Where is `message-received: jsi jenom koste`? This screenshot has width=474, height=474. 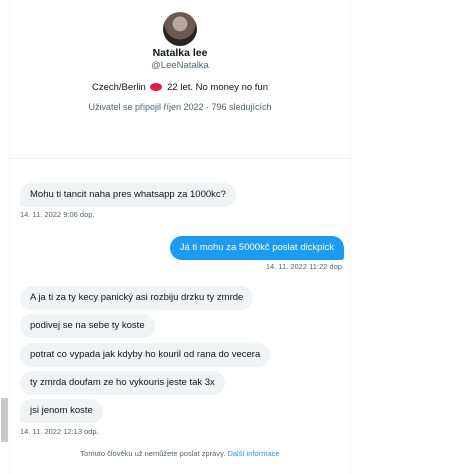 message-received: jsi jenom koste is located at coordinates (61, 411).